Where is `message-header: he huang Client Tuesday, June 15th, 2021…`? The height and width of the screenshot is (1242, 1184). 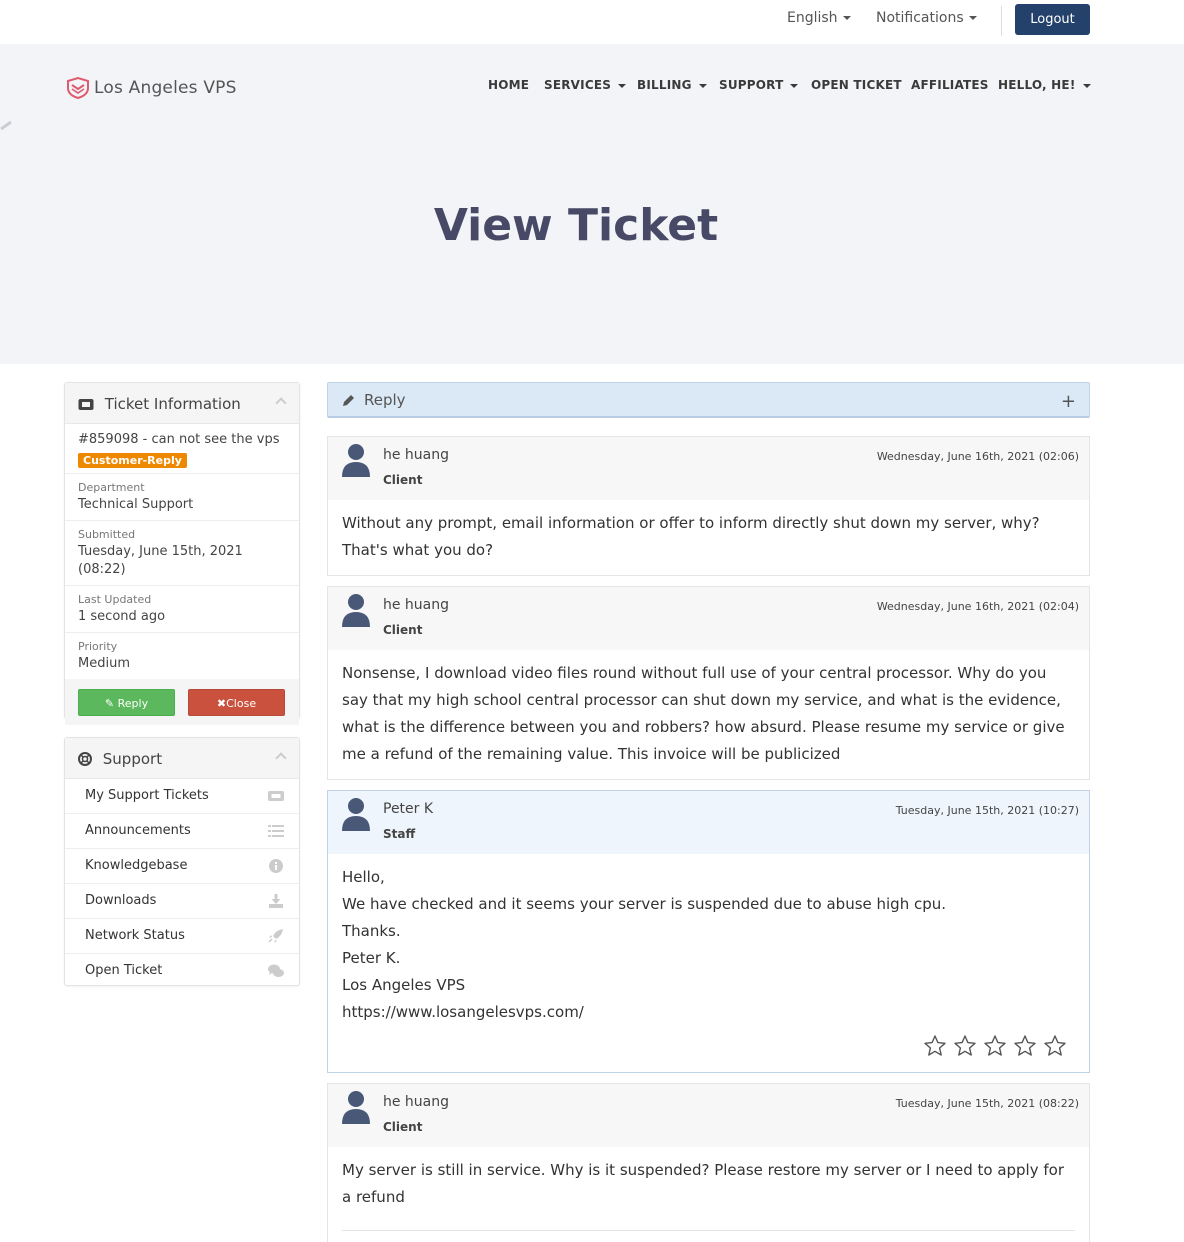 message-header: he huang Client Tuesday, June 15th, 2021… is located at coordinates (708, 1115).